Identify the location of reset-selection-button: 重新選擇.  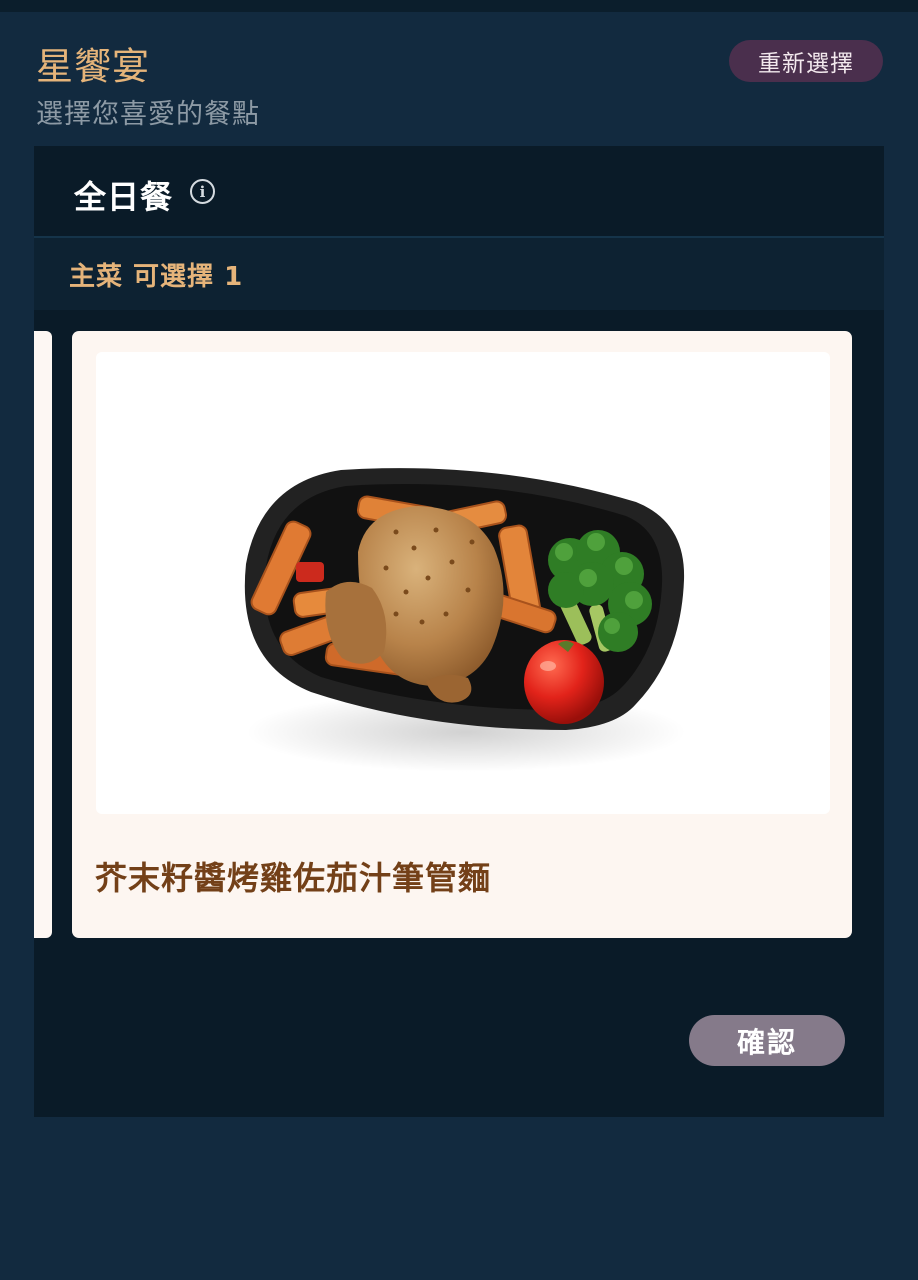
(806, 61).